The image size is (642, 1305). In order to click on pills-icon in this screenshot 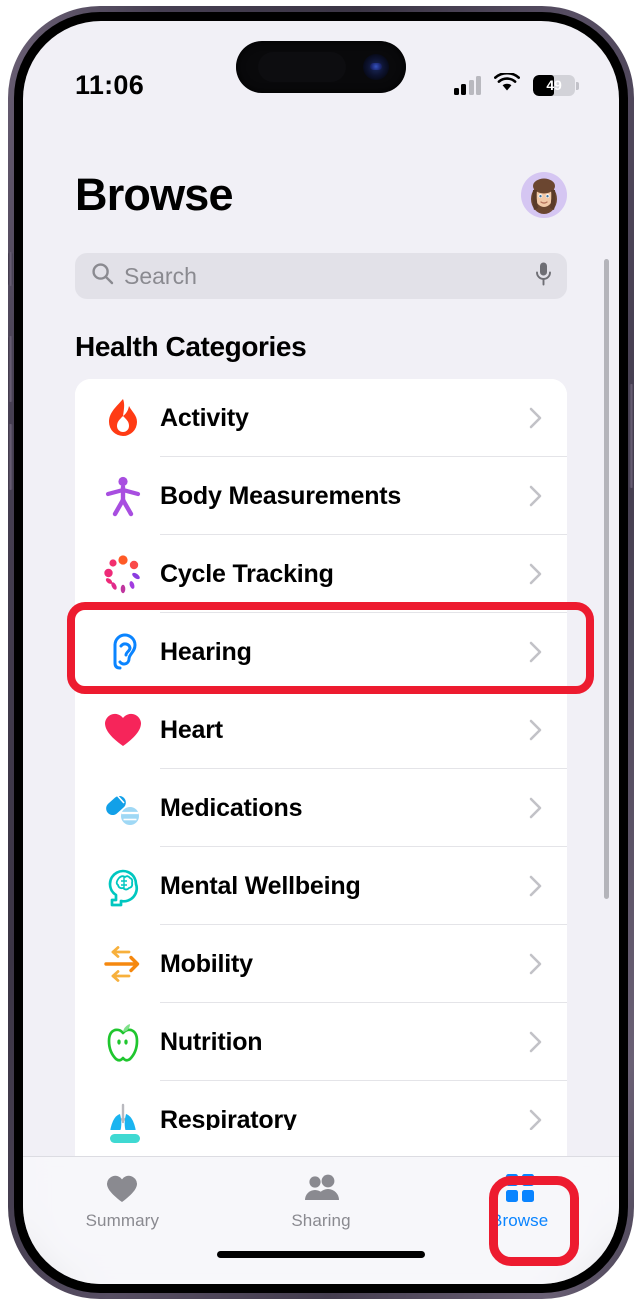, I will do `click(123, 808)`.